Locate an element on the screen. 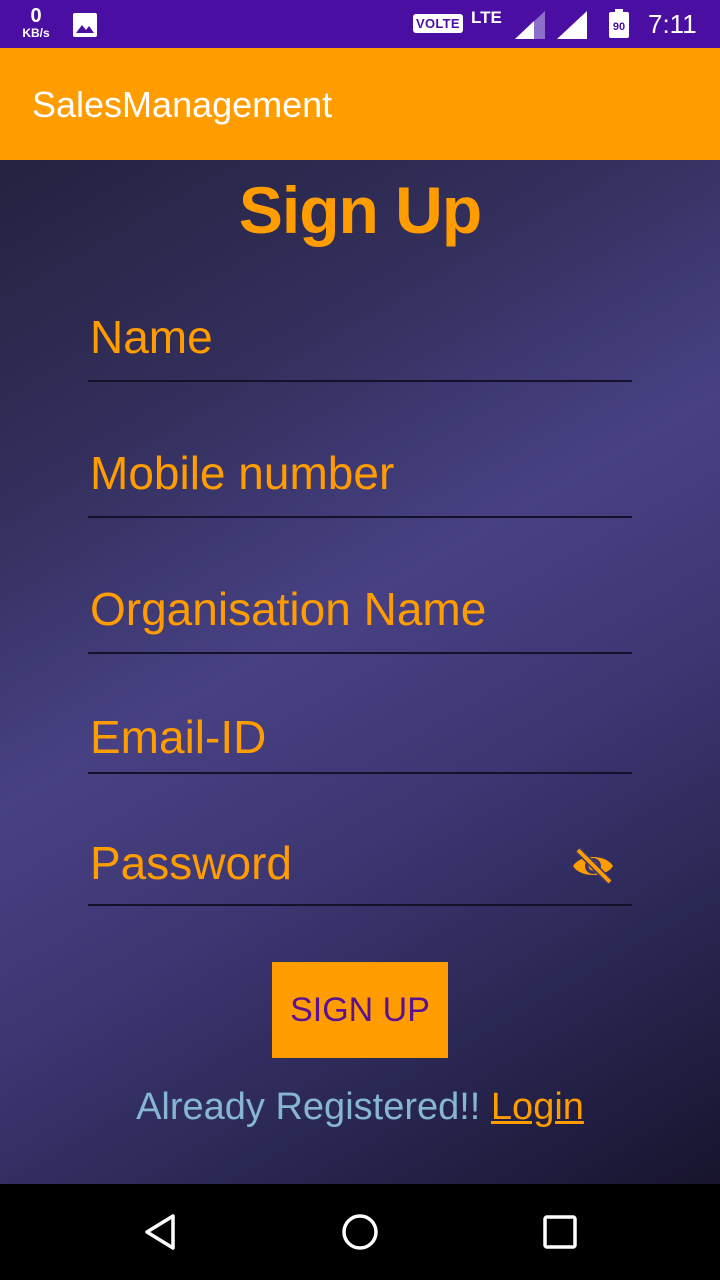 This screenshot has width=720, height=1280. app-title: SalesManagement is located at coordinates (182, 104).